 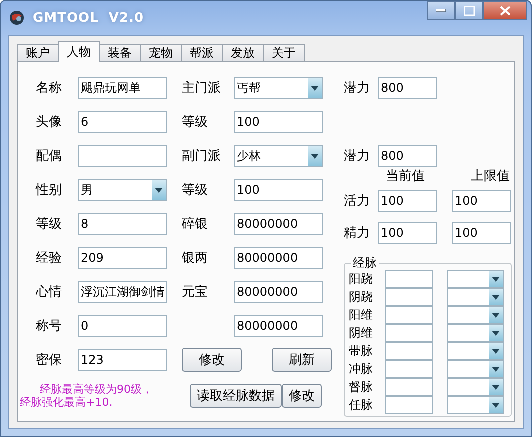 I want to click on input-field: 209, so click(x=122, y=258).